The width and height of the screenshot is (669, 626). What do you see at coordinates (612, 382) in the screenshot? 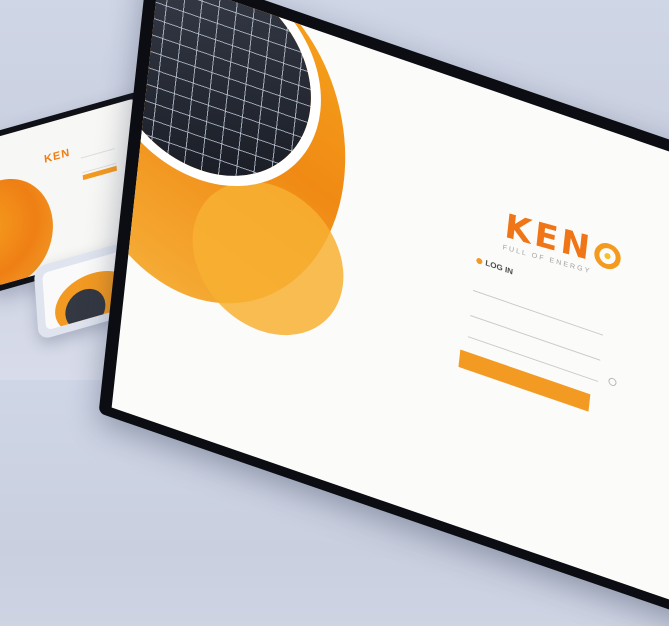
I see `help-icon` at bounding box center [612, 382].